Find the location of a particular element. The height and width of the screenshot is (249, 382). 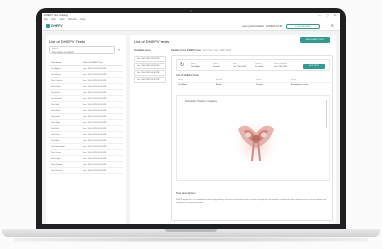

summary-value: Test Alpha is located at coordinates (196, 66).